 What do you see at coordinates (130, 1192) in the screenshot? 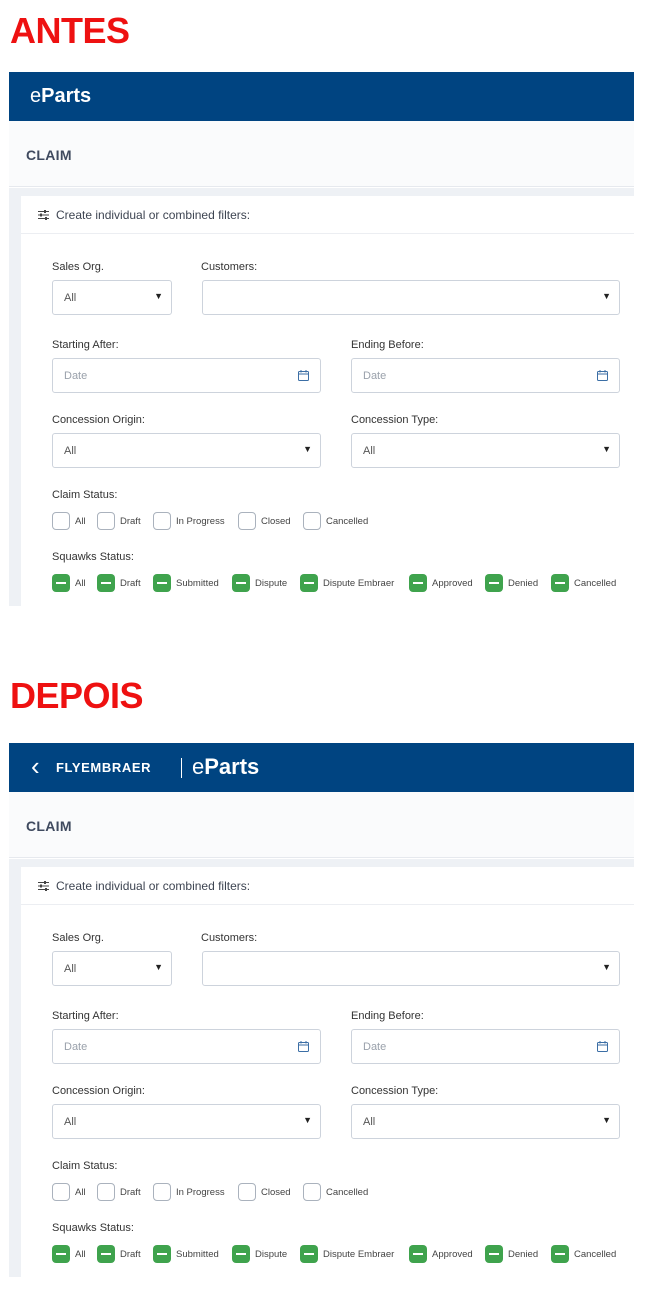
I see `claim-status-draft-label: Draft` at bounding box center [130, 1192].